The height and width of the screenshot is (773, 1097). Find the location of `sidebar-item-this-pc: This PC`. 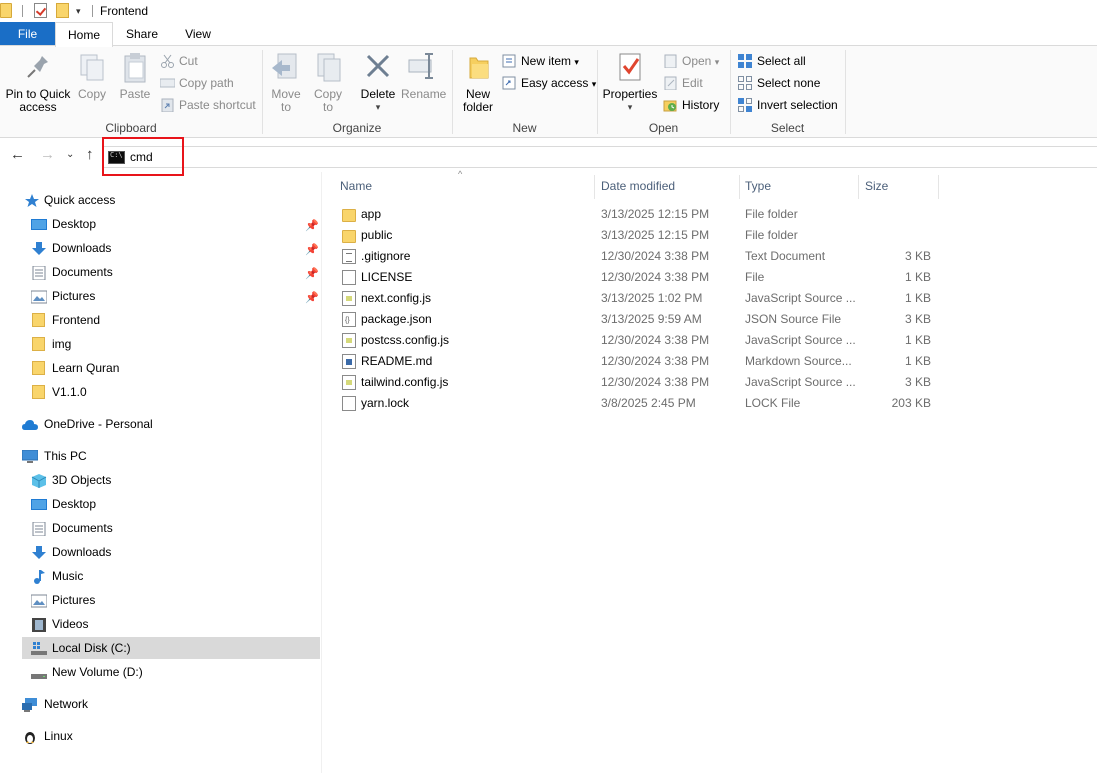

sidebar-item-this-pc: This PC is located at coordinates (170, 456).